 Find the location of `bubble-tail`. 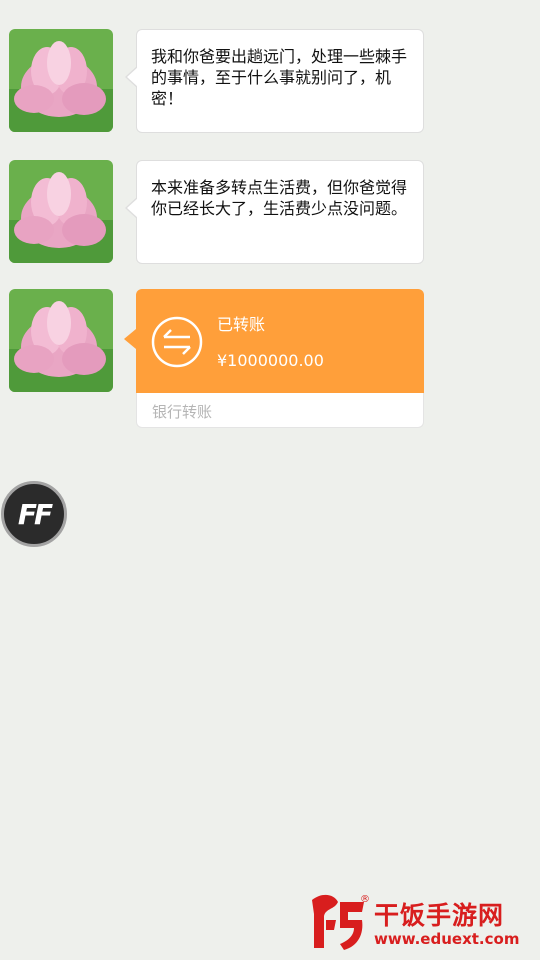

bubble-tail is located at coordinates (130, 339).